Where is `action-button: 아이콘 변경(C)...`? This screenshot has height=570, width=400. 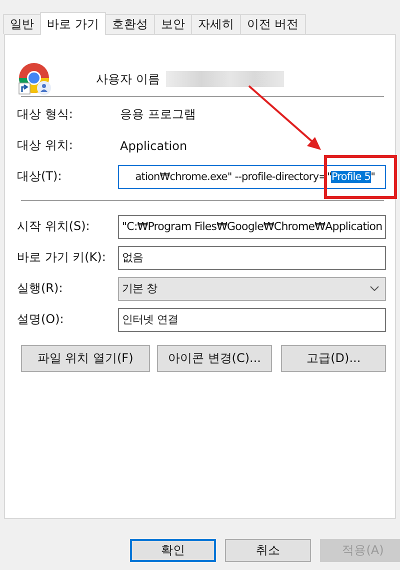
action-button: 아이콘 변경(C)... is located at coordinates (214, 358).